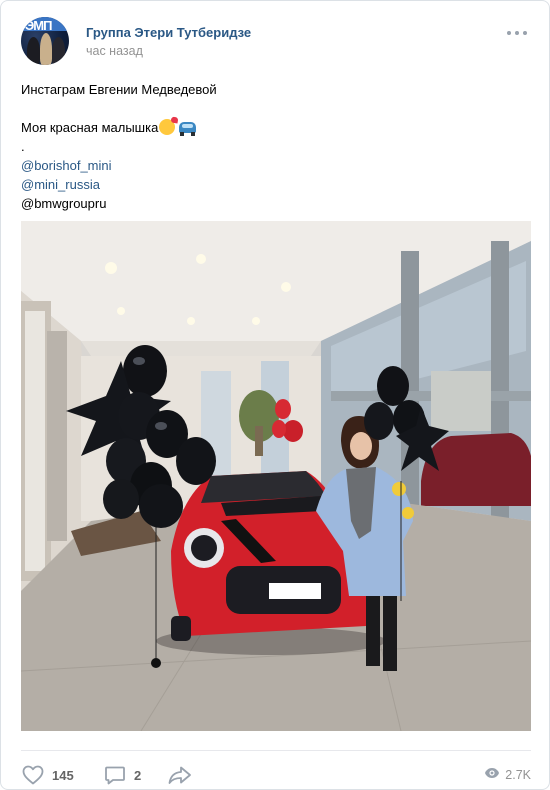  What do you see at coordinates (276, 41) in the screenshot?
I see `post-header: ЭМП Группа Этери Тутберидзе час назад` at bounding box center [276, 41].